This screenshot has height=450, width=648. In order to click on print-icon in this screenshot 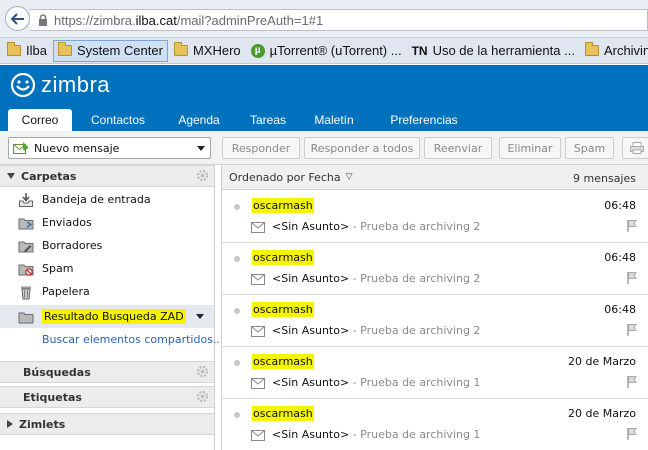, I will do `click(637, 148)`.